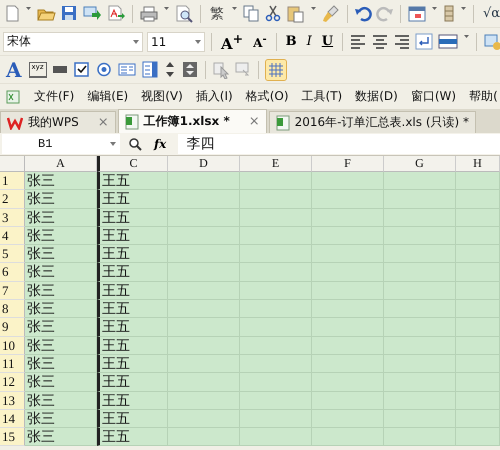  Describe the element at coordinates (376, 96) in the screenshot. I see `menu-item: 数据(D)` at that location.